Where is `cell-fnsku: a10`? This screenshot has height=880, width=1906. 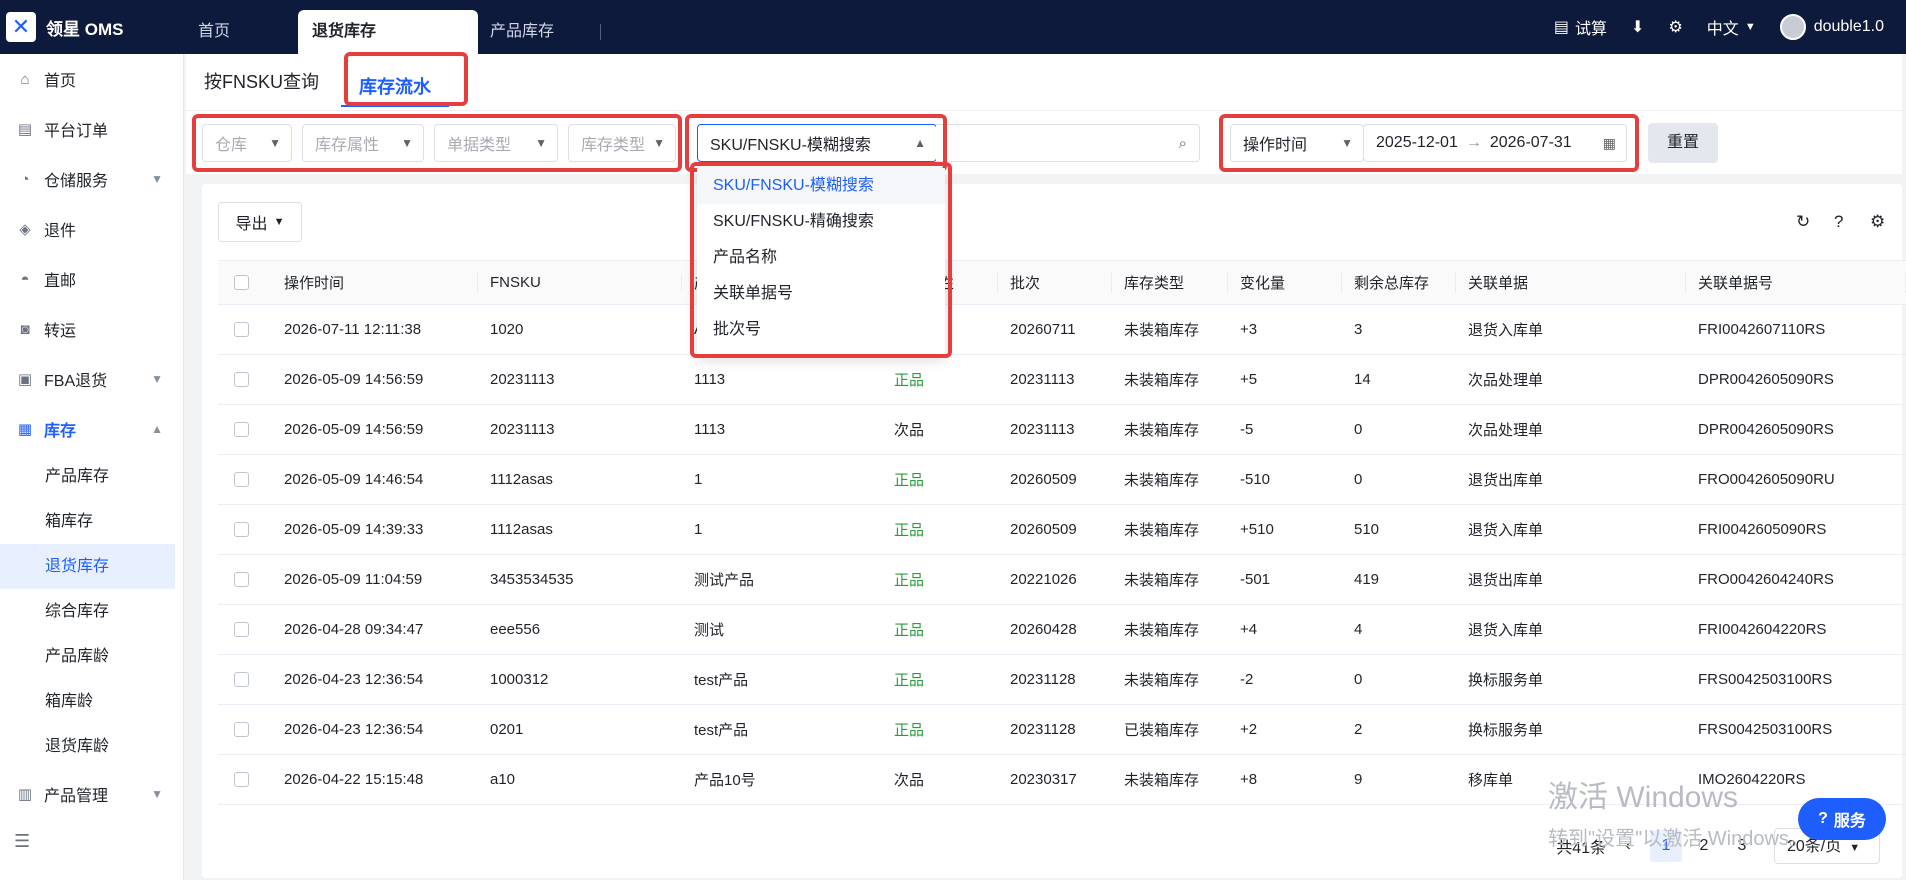
cell-fnsku: a10 is located at coordinates (503, 779).